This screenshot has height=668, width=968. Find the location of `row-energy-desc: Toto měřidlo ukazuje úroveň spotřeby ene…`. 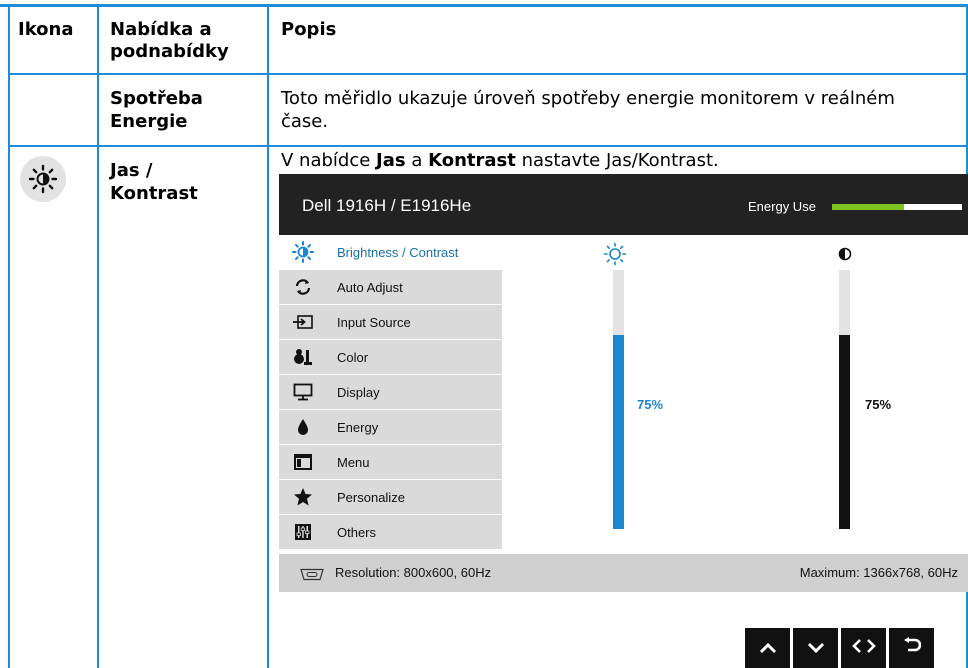

row-energy-desc: Toto měřidlo ukazuje úroveň spotřeby ene… is located at coordinates (588, 110).